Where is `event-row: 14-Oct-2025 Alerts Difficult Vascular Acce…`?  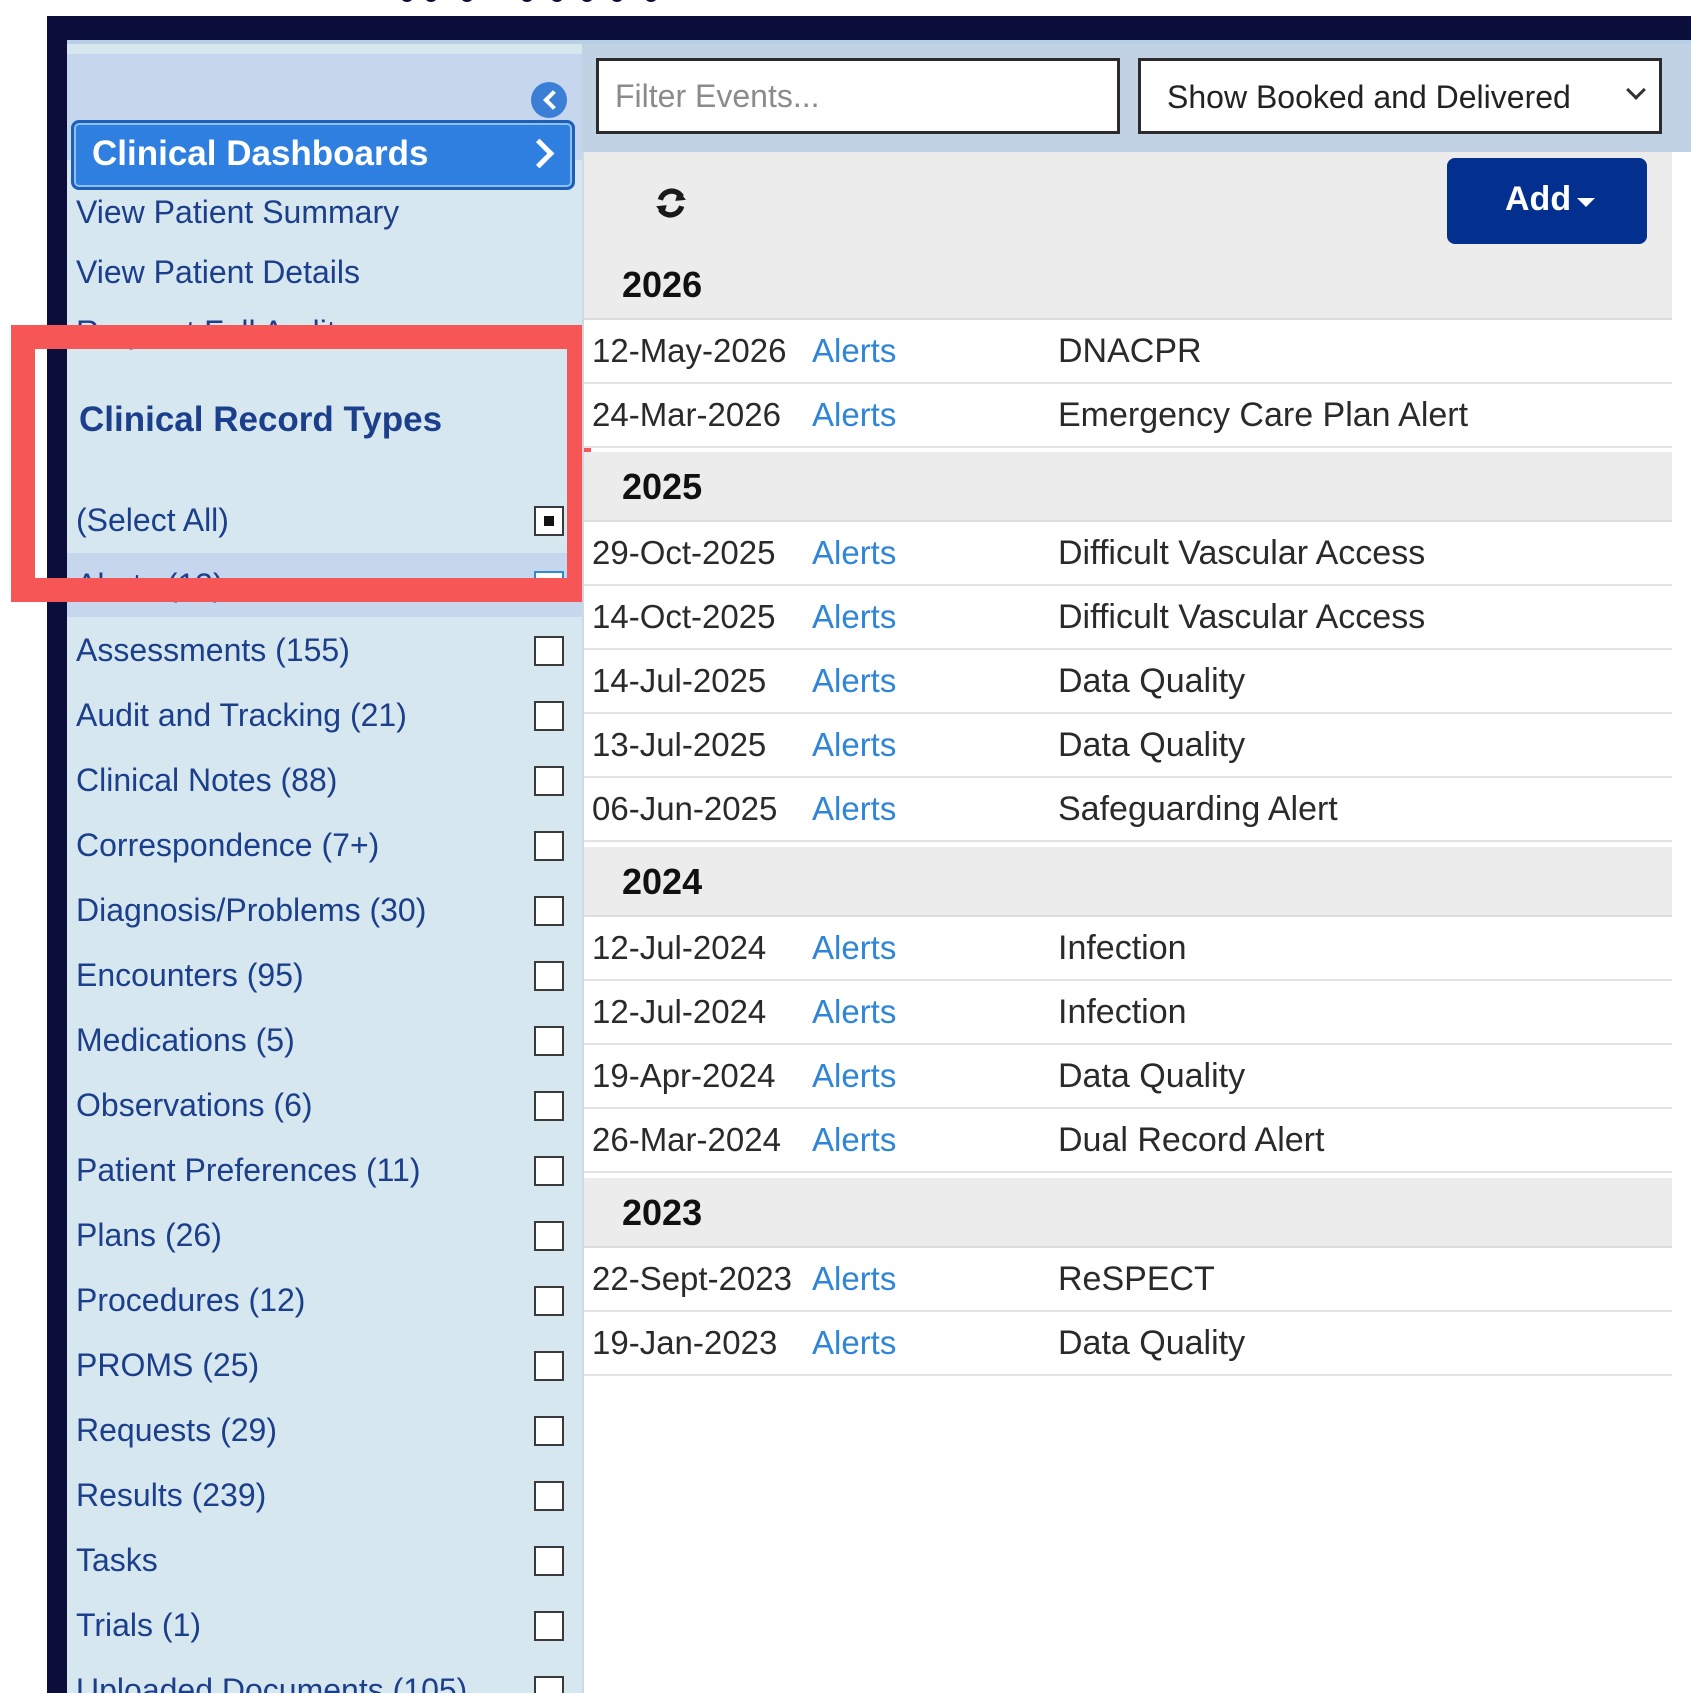
event-row: 14-Oct-2025 Alerts Difficult Vascular Acce… is located at coordinates (1127, 618).